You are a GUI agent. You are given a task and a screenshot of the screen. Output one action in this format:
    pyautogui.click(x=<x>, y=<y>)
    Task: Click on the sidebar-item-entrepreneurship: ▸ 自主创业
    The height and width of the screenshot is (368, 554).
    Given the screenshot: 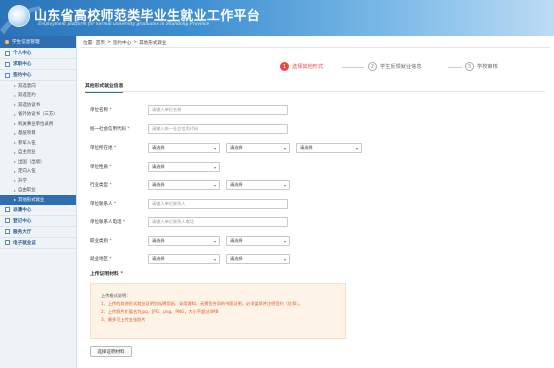 What is the action you would take?
    pyautogui.click(x=38, y=153)
    